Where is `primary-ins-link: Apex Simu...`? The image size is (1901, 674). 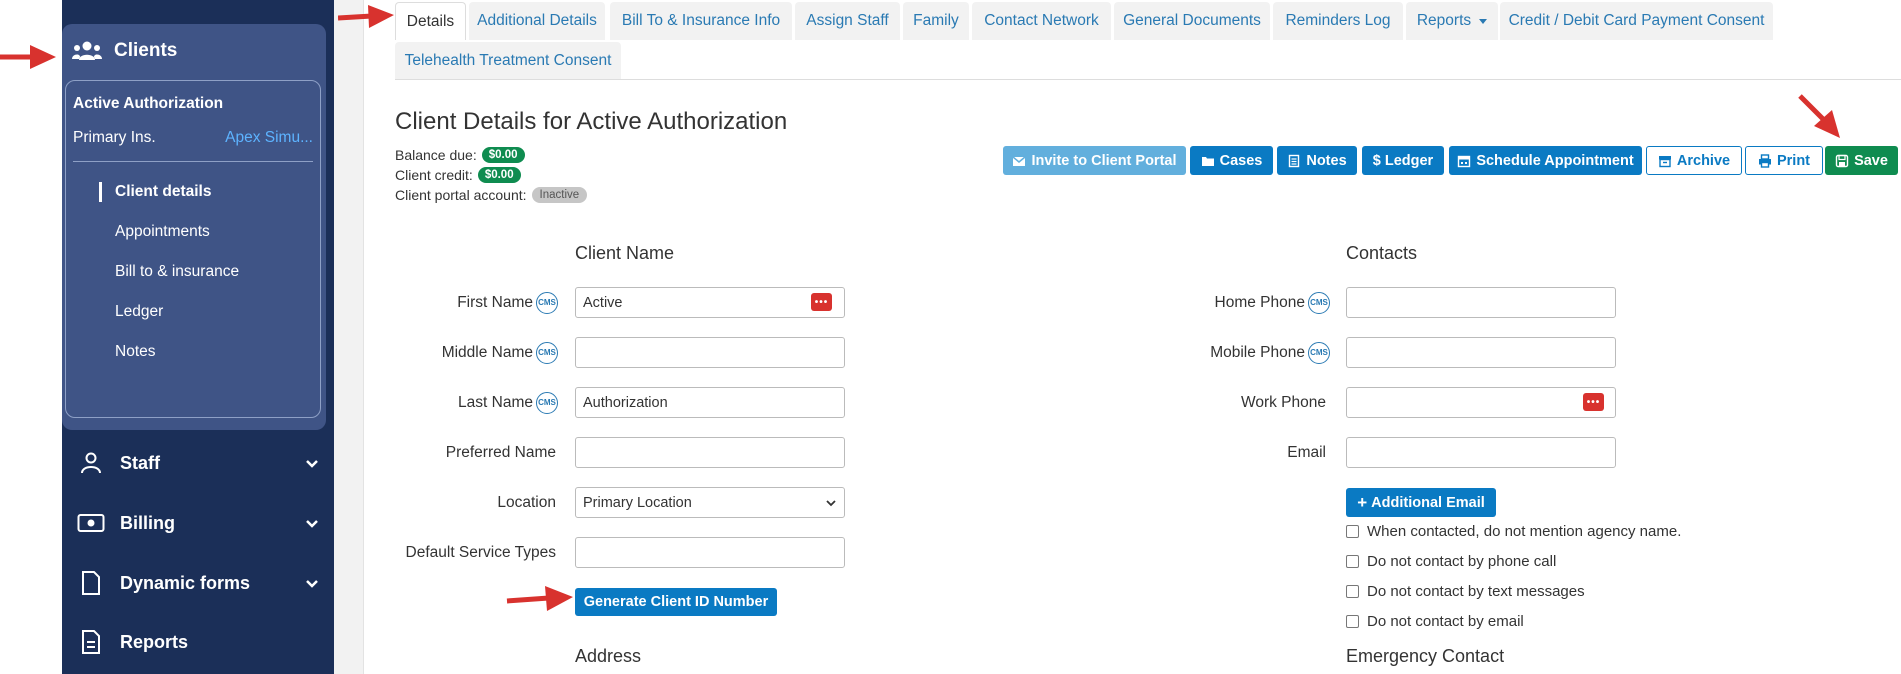 primary-ins-link: Apex Simu... is located at coordinates (269, 138).